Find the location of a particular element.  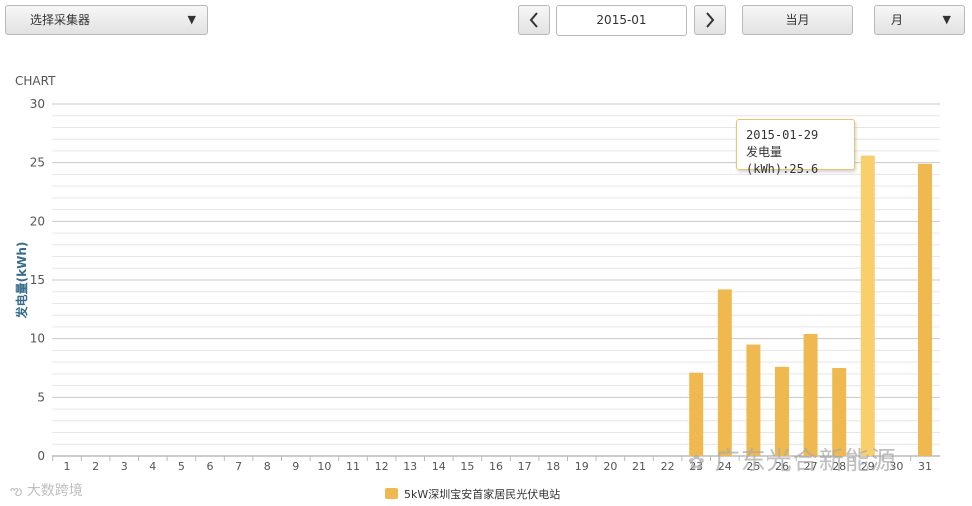

x-tick-label: 31 is located at coordinates (925, 466).